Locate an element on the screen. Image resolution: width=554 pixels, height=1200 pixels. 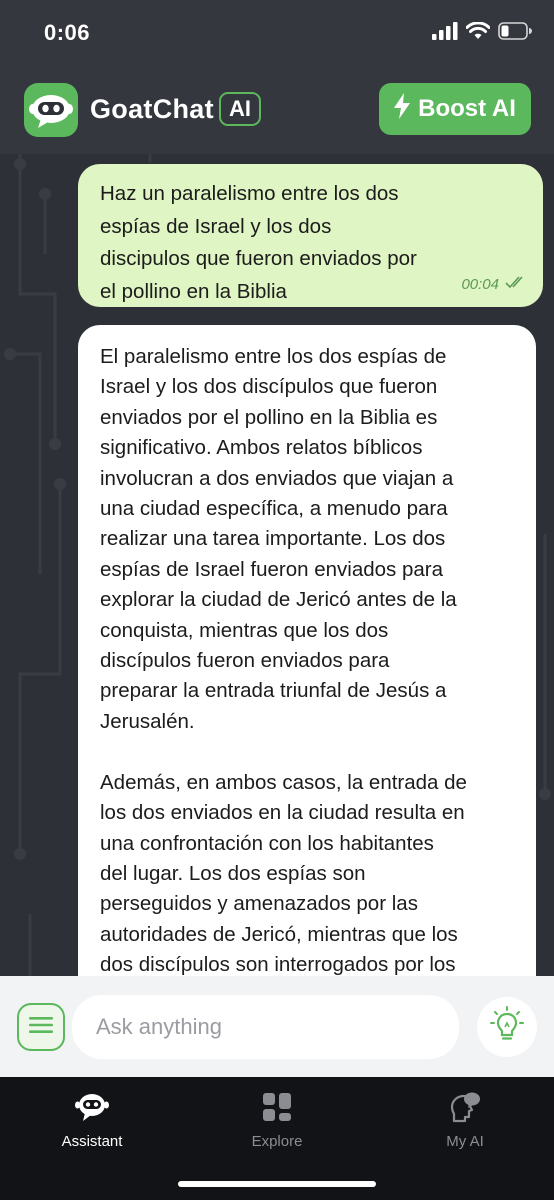
tab-my-ai: My AI is located at coordinates (465, 1119).